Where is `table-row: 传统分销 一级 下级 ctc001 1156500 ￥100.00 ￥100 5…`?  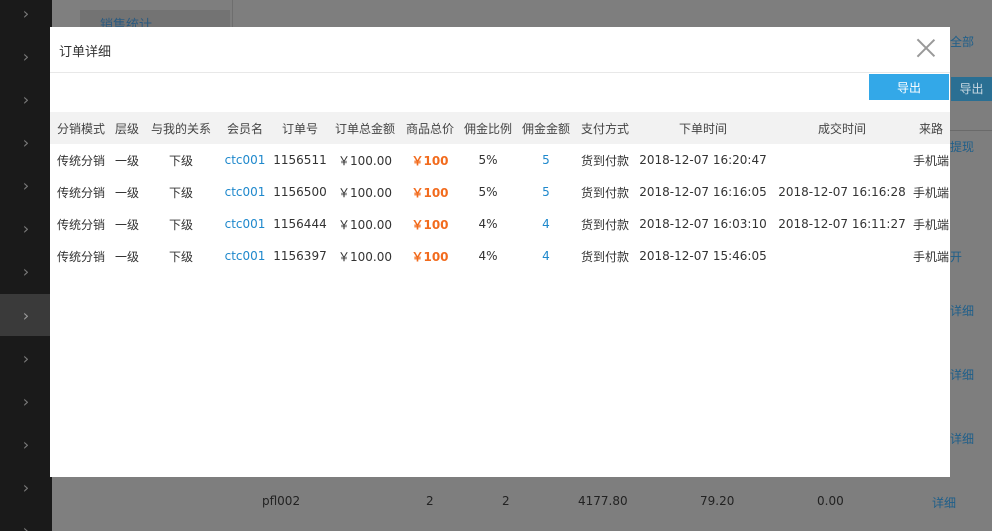
table-row: 传统分销 一级 下级 ctc001 1156500 ￥100.00 ￥100 5… is located at coordinates (500, 192).